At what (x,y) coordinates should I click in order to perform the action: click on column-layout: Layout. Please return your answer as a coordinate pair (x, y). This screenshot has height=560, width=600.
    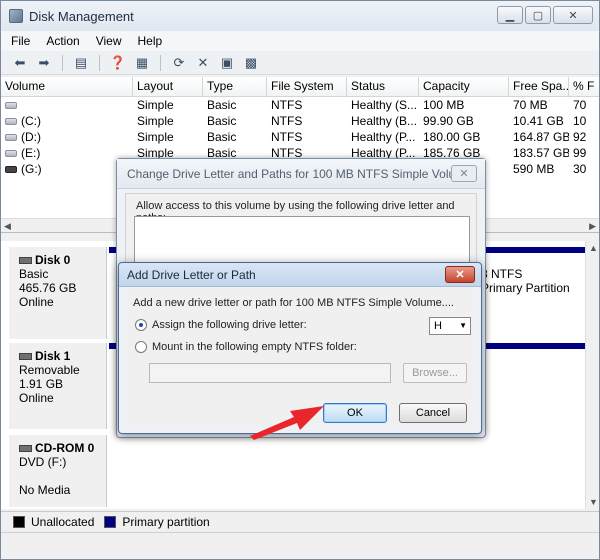
    Looking at the image, I should click on (168, 86).